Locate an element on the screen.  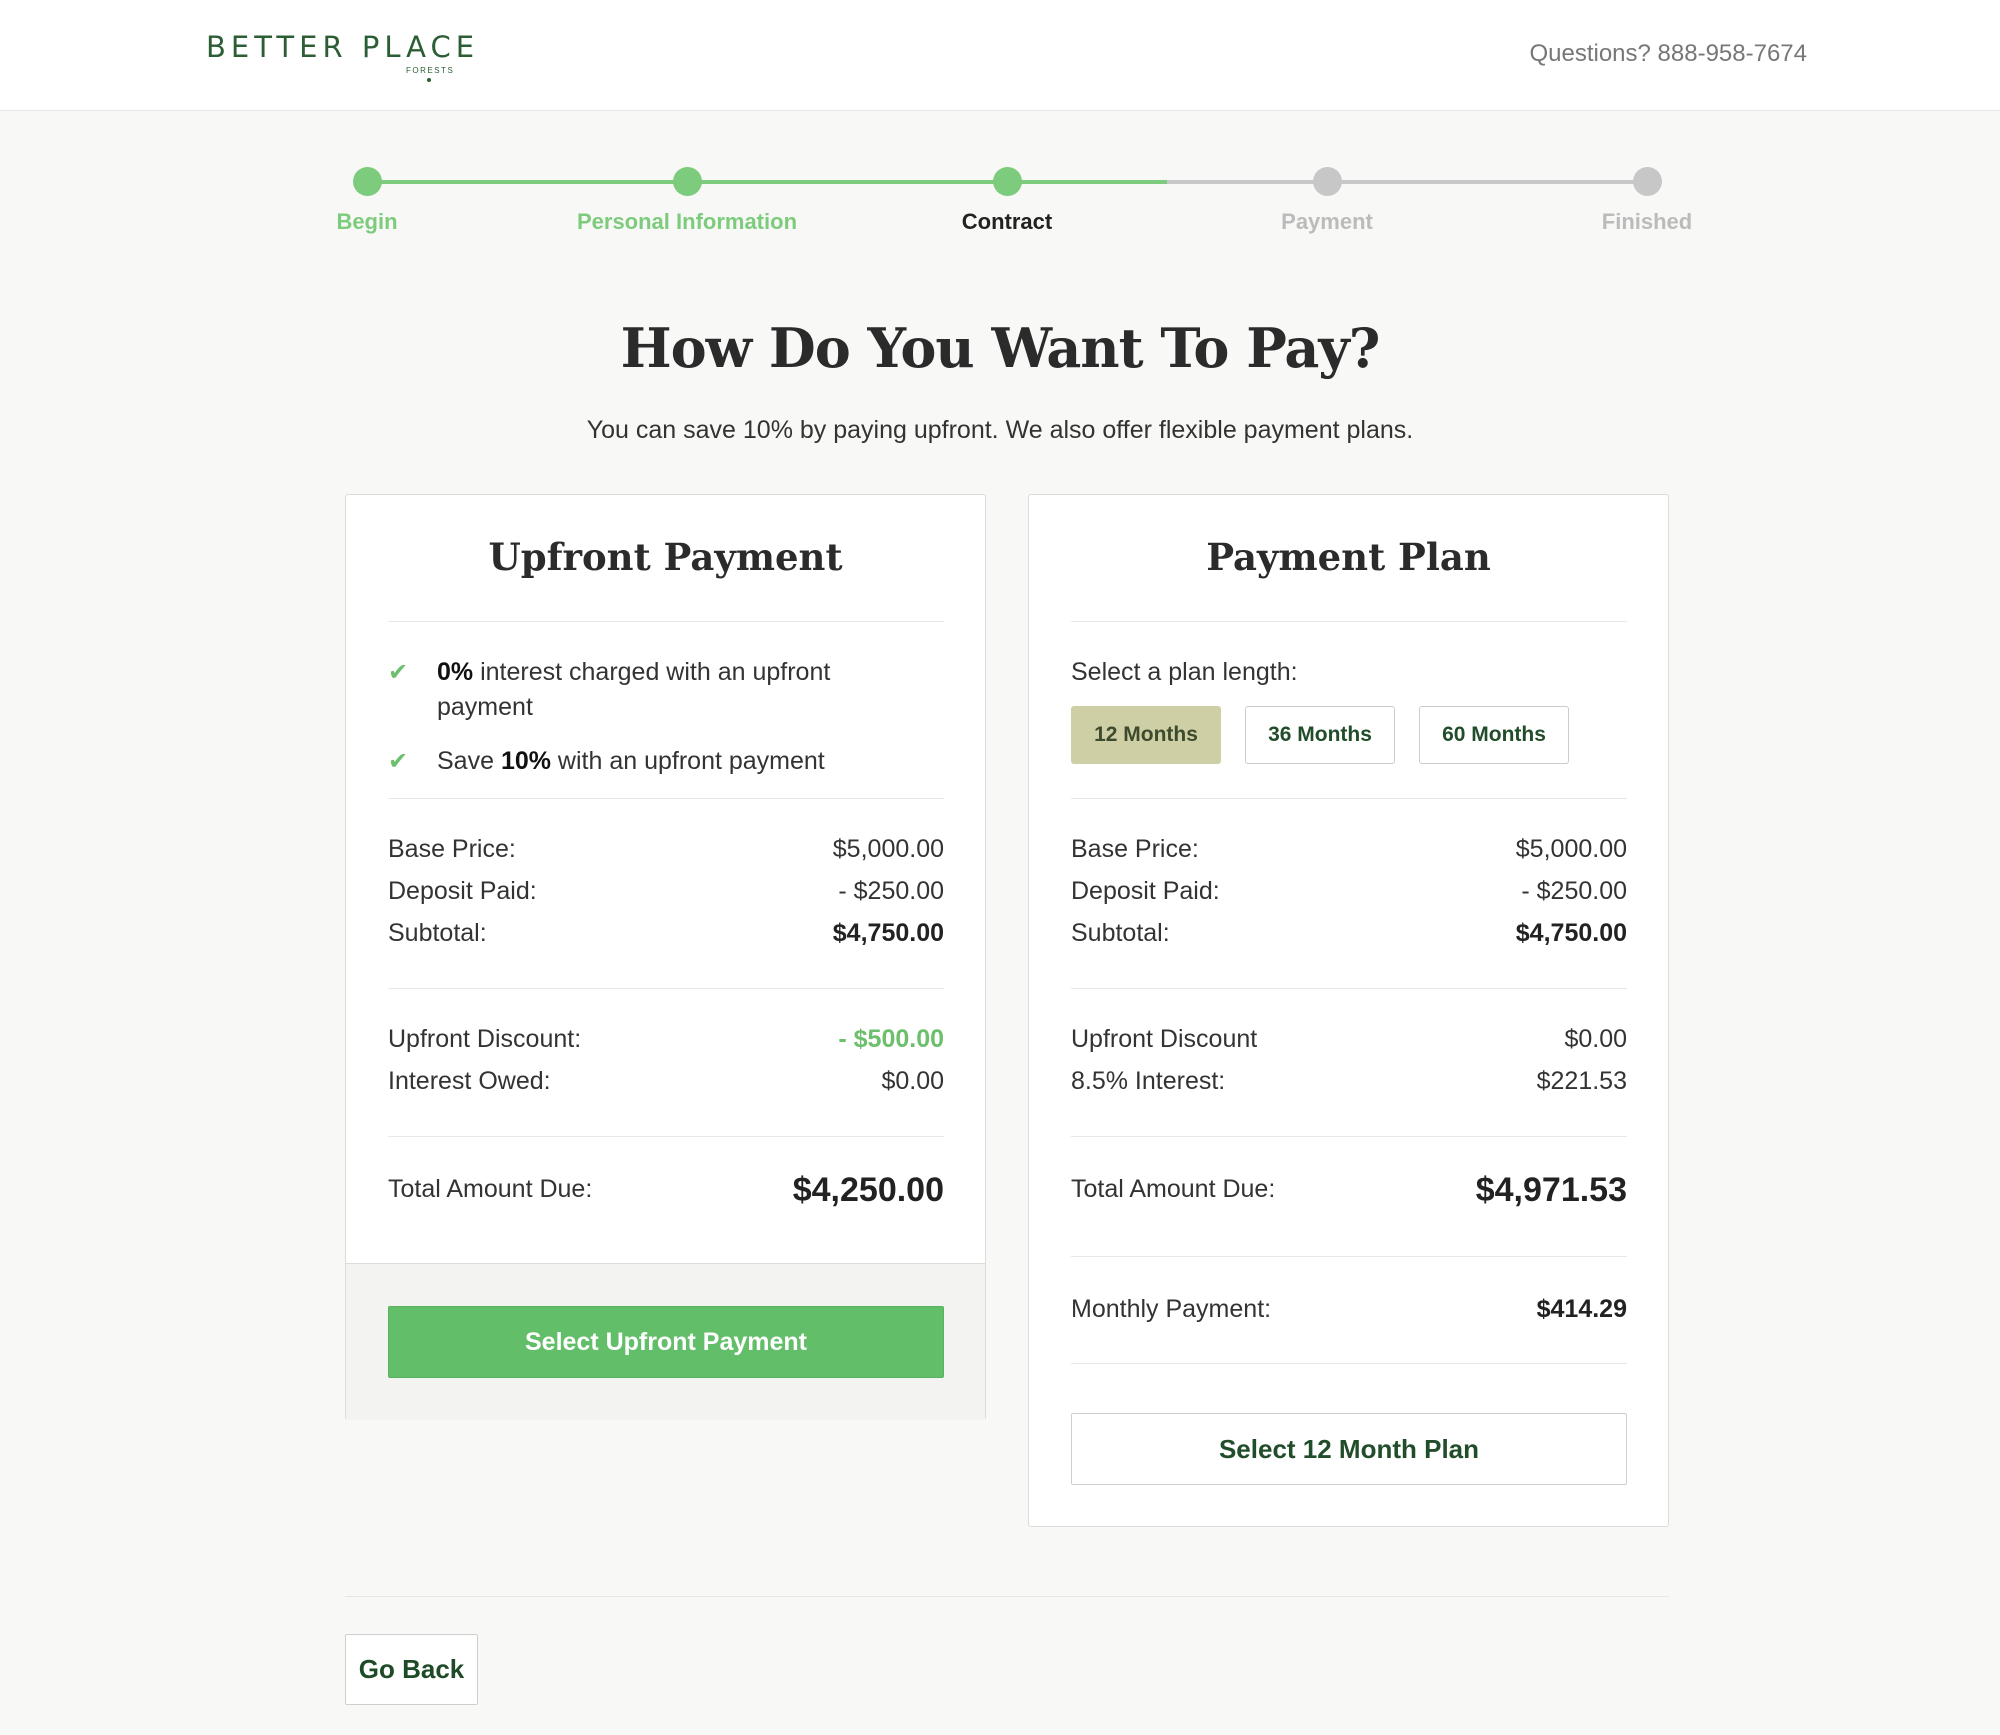
plan-card-title: Payment Plan is located at coordinates (1348, 557).